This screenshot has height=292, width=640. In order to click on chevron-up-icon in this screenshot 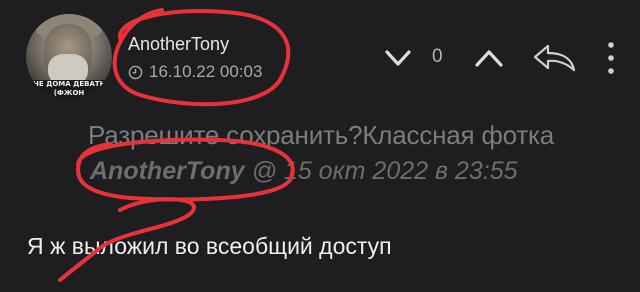, I will do `click(489, 58)`.